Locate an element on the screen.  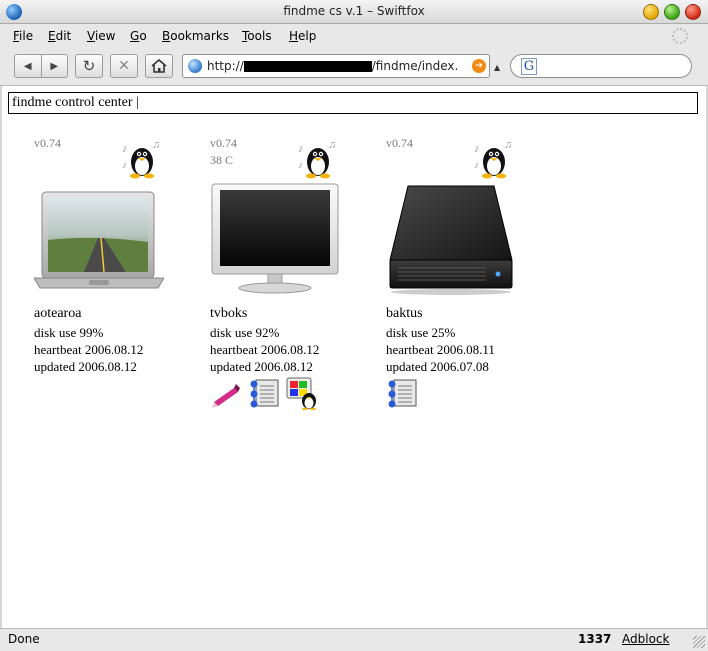
window-title: findme cs v.1 – Swiftfox is located at coordinates (354, 11).